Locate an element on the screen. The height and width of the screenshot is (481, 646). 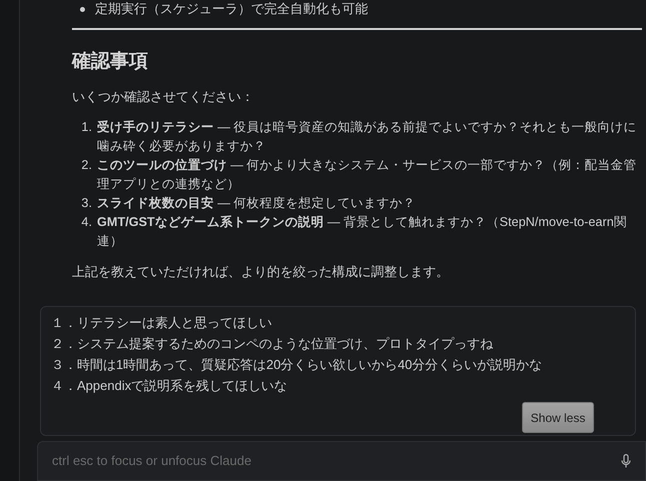
bullet-text: 定期実行（スケジューラ）で完全自動化も可能 is located at coordinates (231, 9).